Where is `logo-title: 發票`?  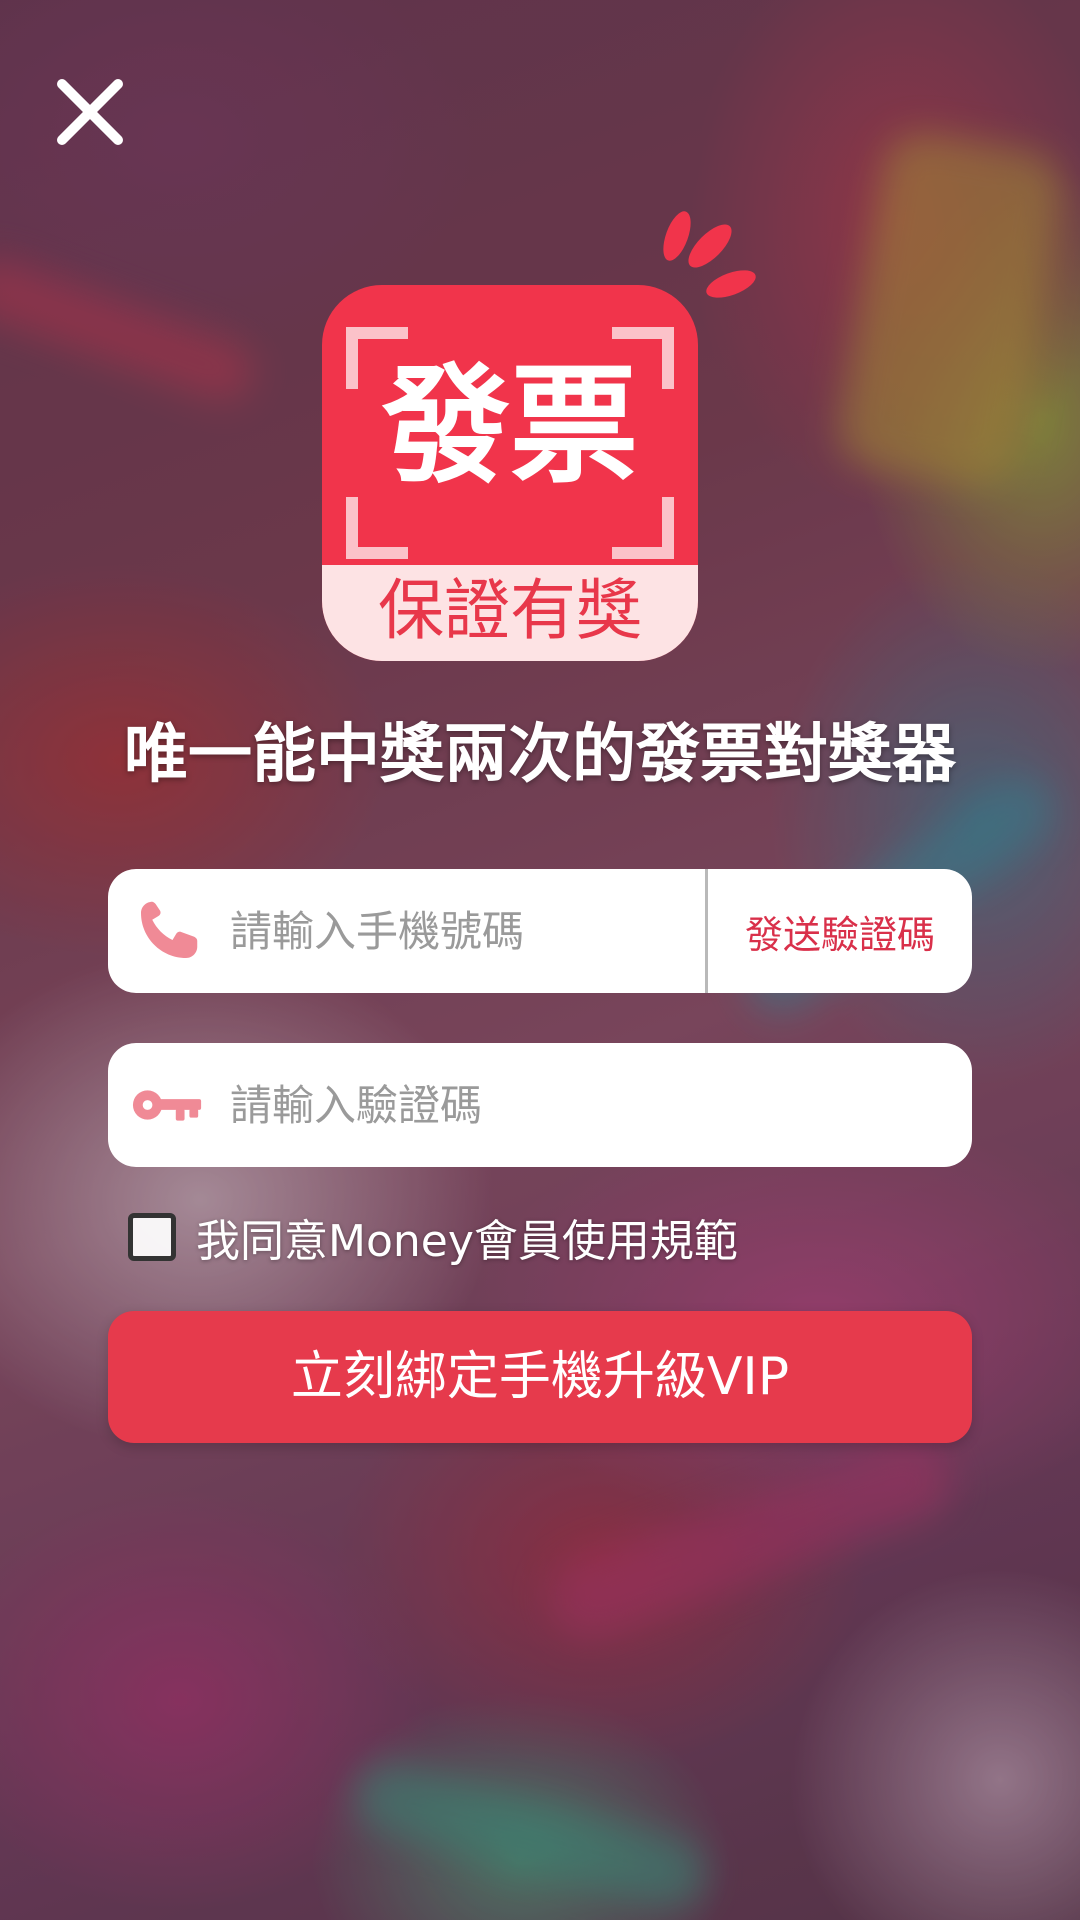 logo-title: 發票 is located at coordinates (509, 426).